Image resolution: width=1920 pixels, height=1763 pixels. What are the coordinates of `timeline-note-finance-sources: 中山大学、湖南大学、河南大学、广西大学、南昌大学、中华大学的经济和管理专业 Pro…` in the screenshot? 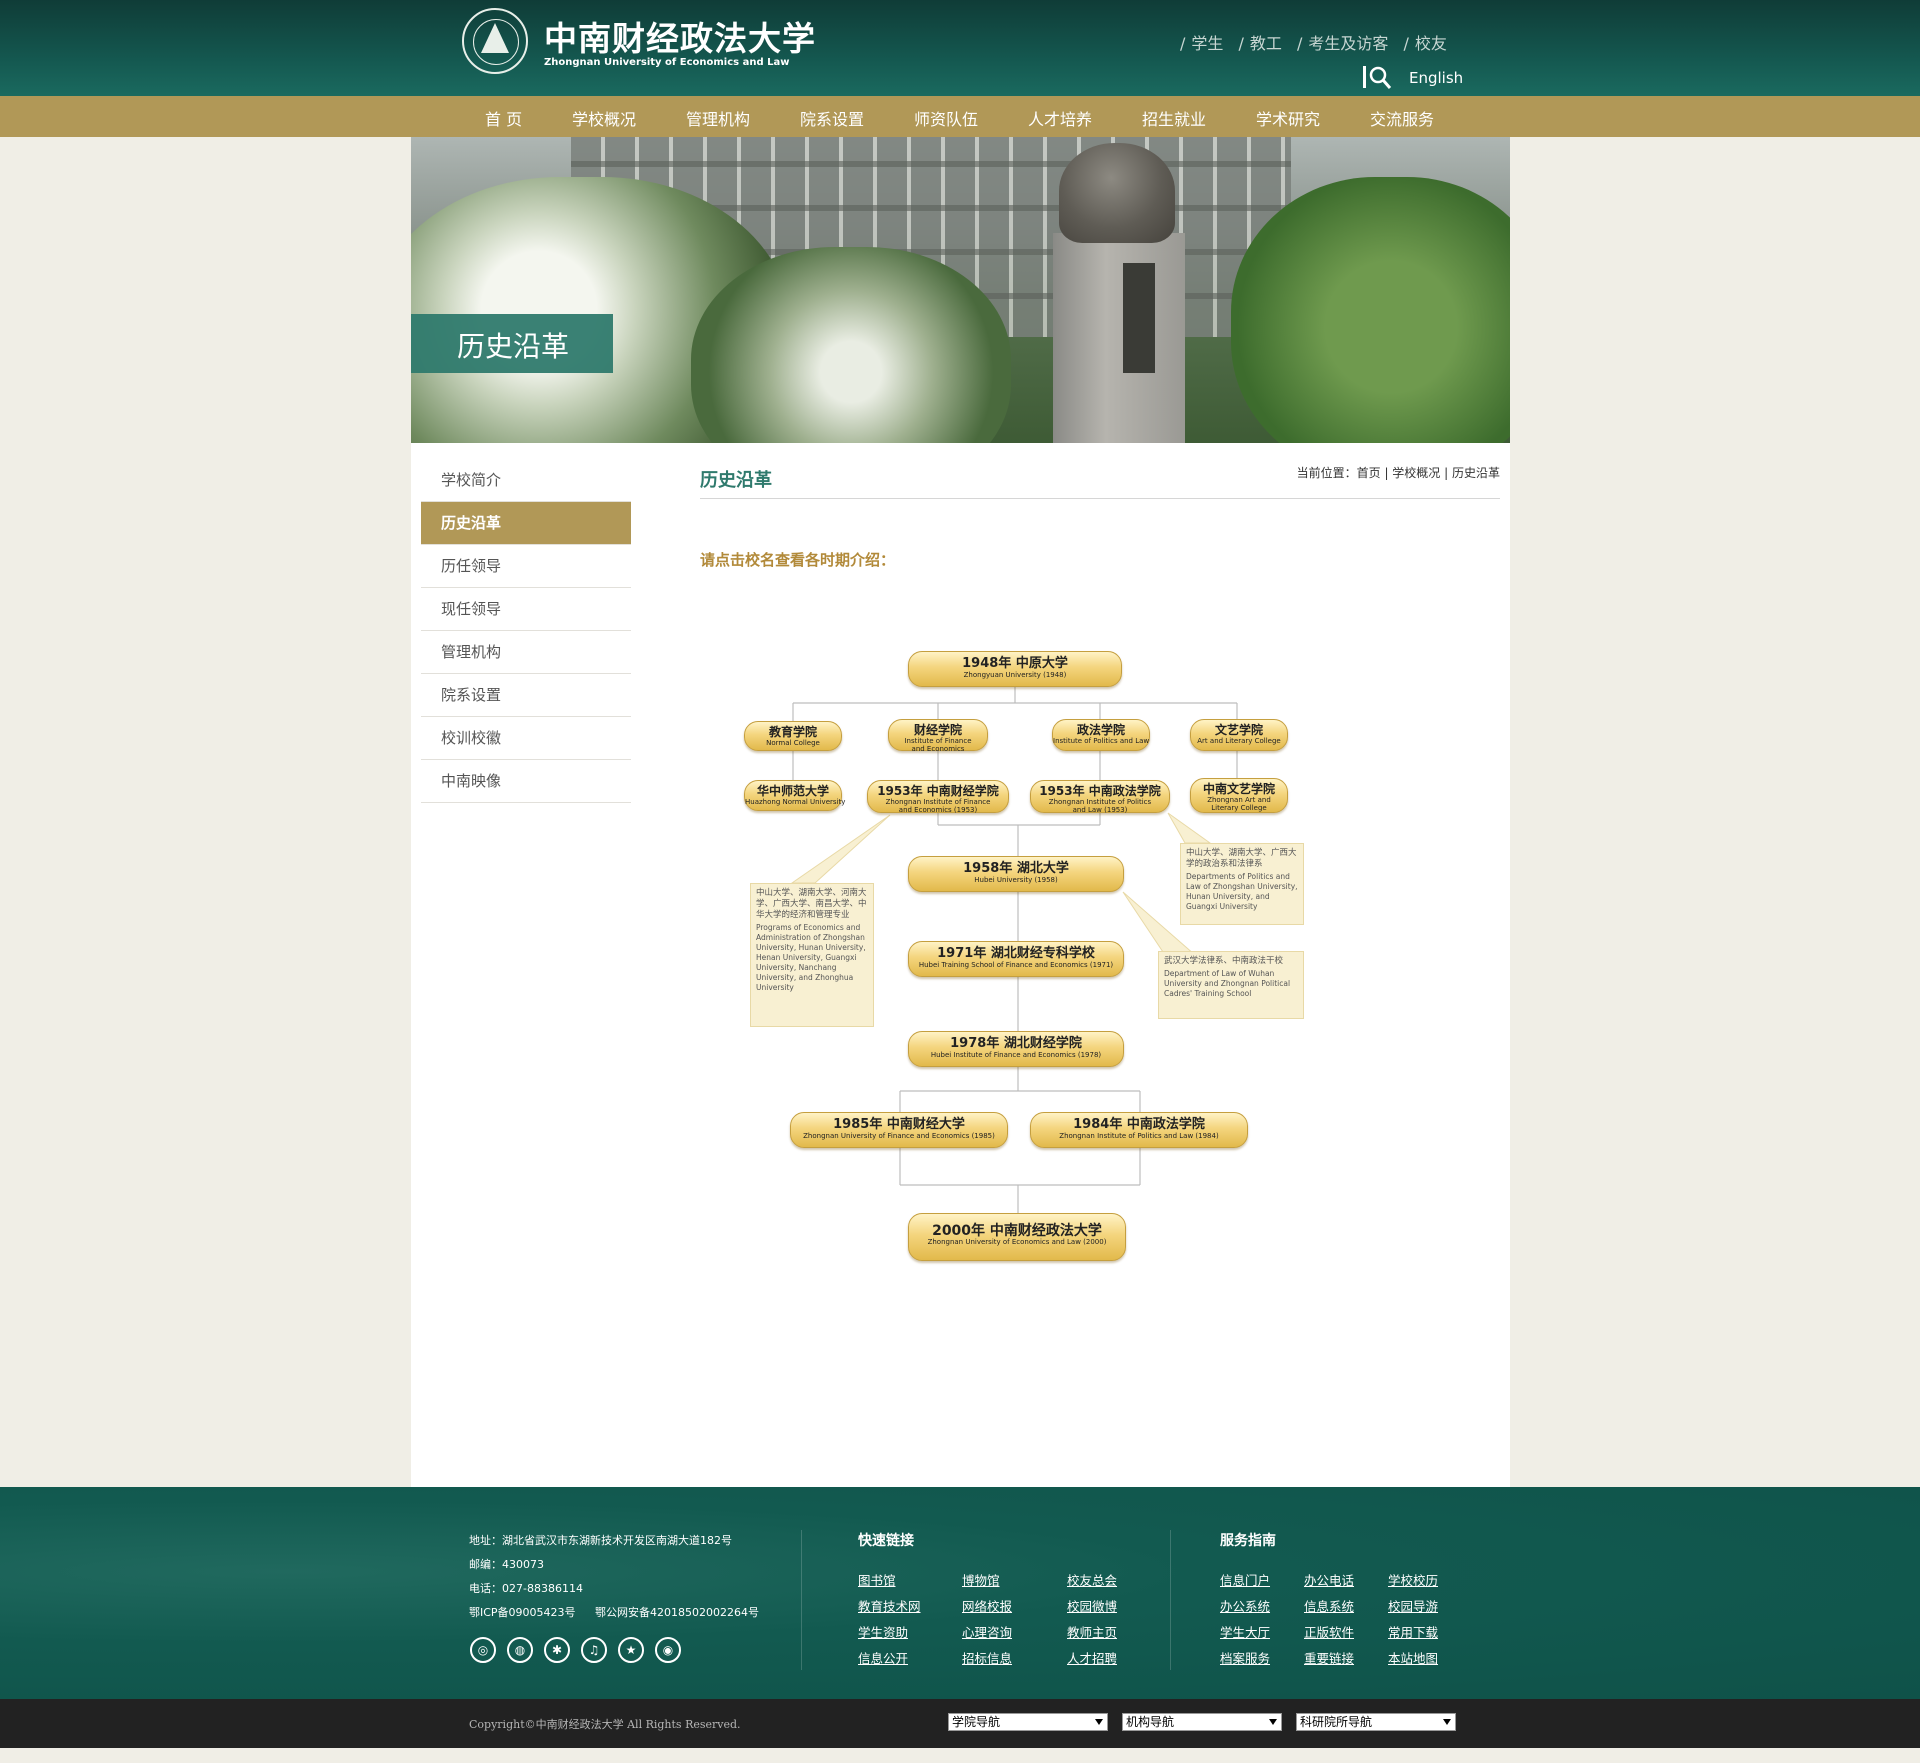 It's located at (812, 955).